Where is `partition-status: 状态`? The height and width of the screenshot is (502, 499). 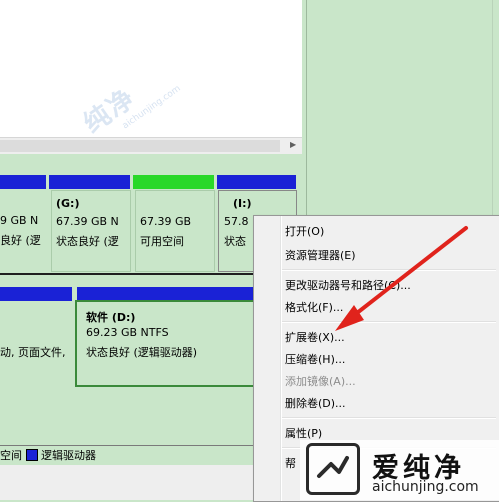
partition-status: 状态 is located at coordinates (235, 241).